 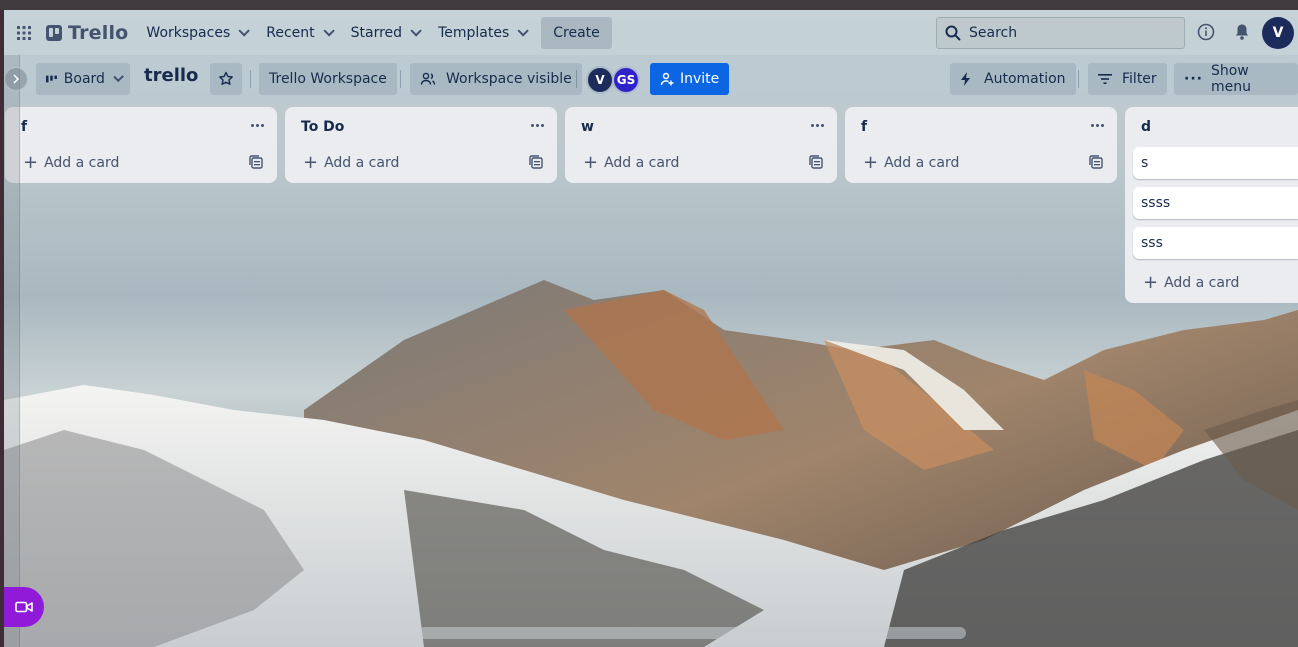 What do you see at coordinates (993, 33) in the screenshot?
I see `search-placeholder: Search` at bounding box center [993, 33].